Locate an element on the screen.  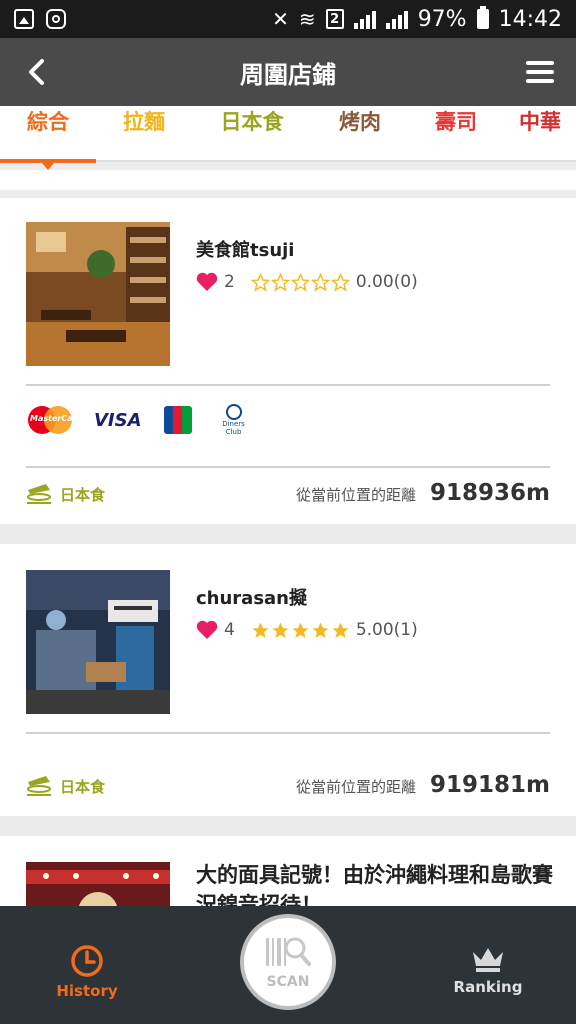
shop-rating-row: 4 5.00(1) is located at coordinates (307, 630).